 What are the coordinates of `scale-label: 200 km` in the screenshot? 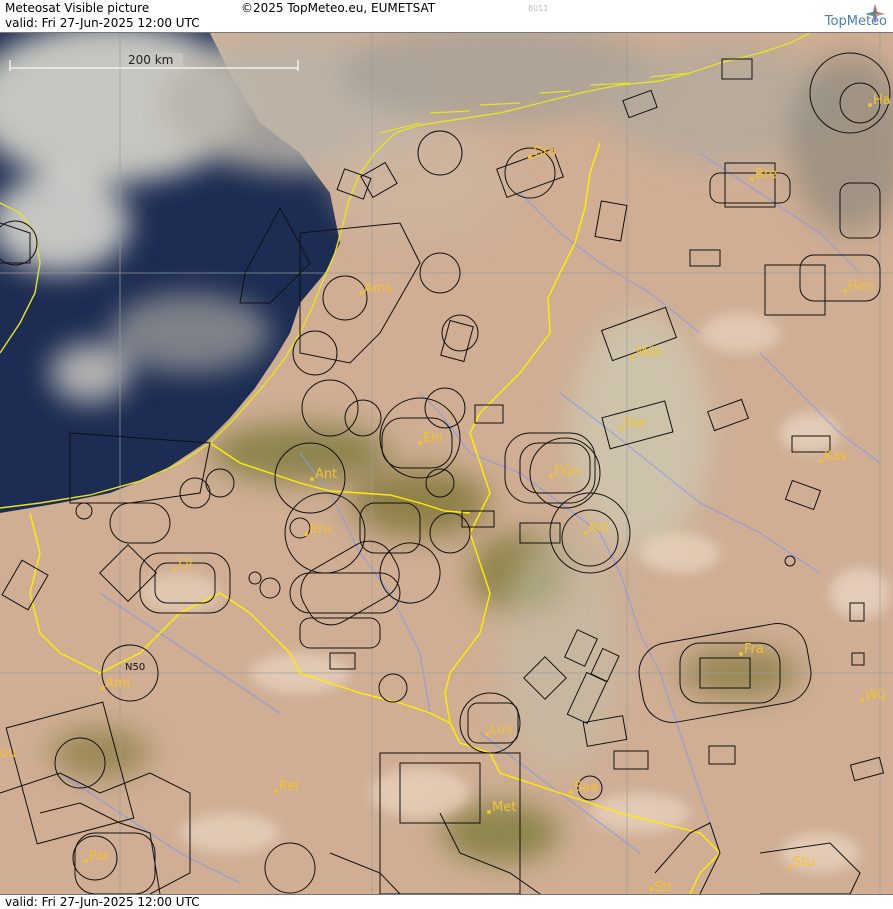 It's located at (150, 60).